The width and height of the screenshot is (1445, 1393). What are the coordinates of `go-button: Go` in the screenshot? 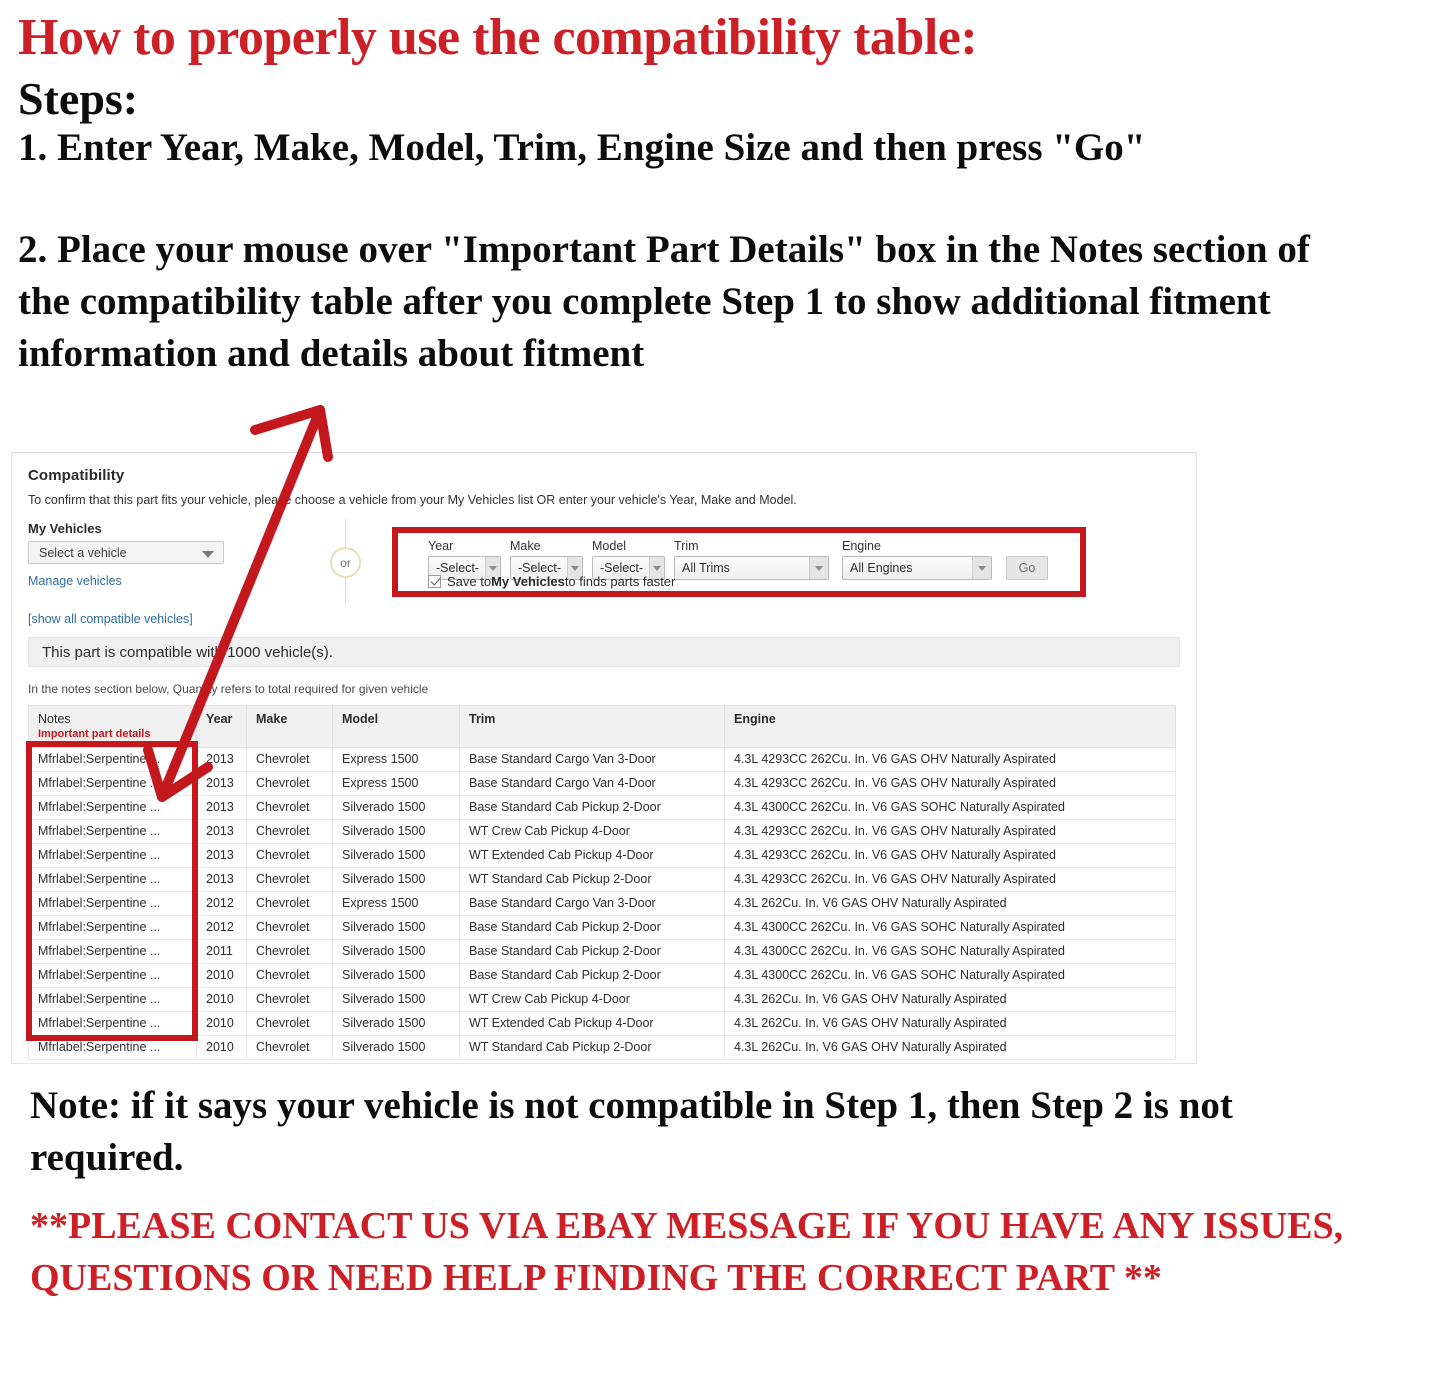 It's located at (1027, 568).